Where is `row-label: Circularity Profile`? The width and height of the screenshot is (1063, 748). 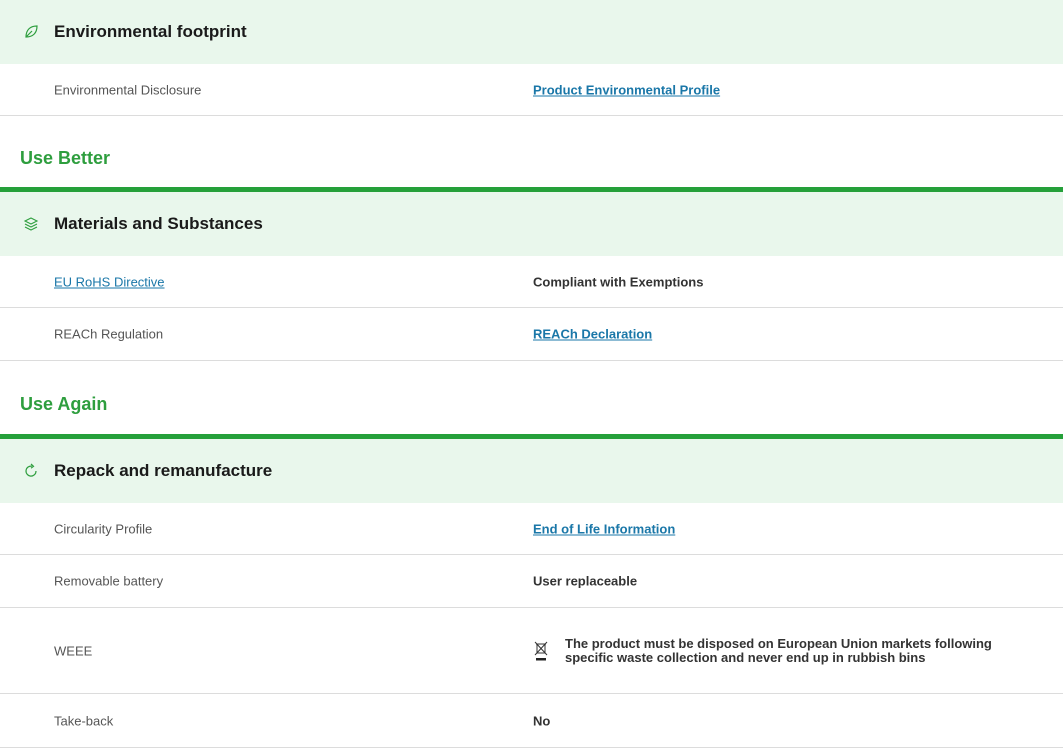 row-label: Circularity Profile is located at coordinates (103, 528).